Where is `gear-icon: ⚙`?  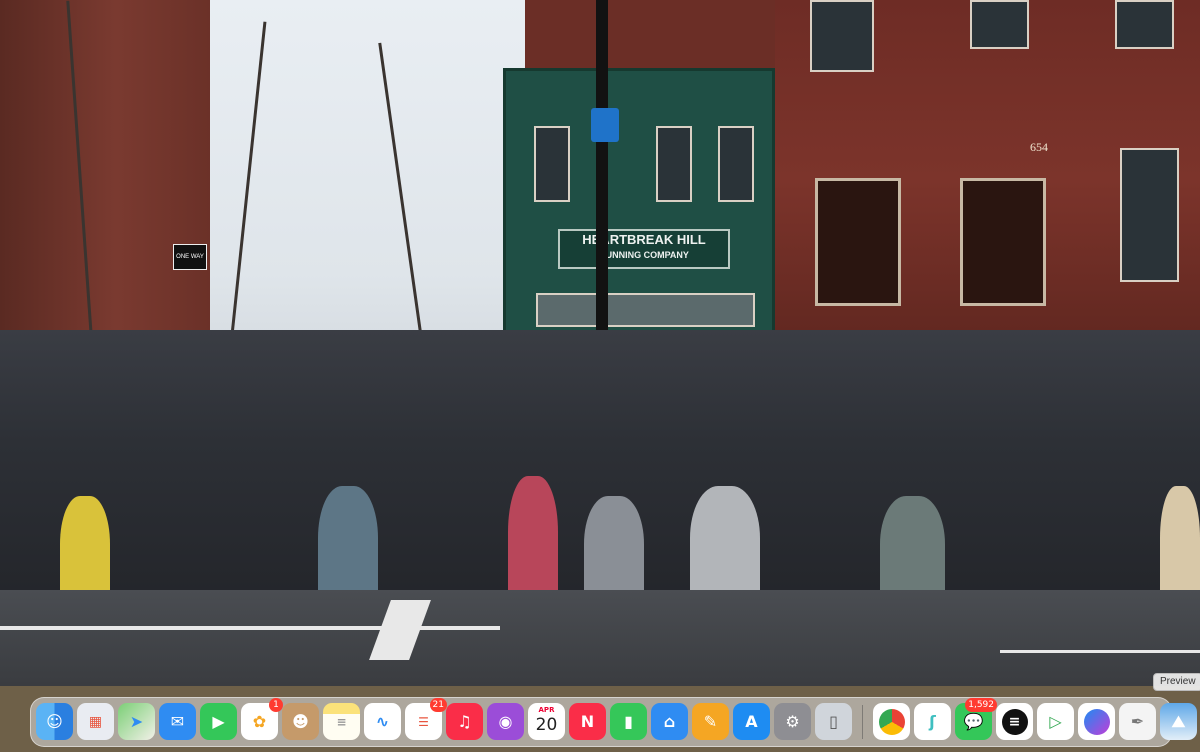
gear-icon: ⚙ is located at coordinates (792, 721).